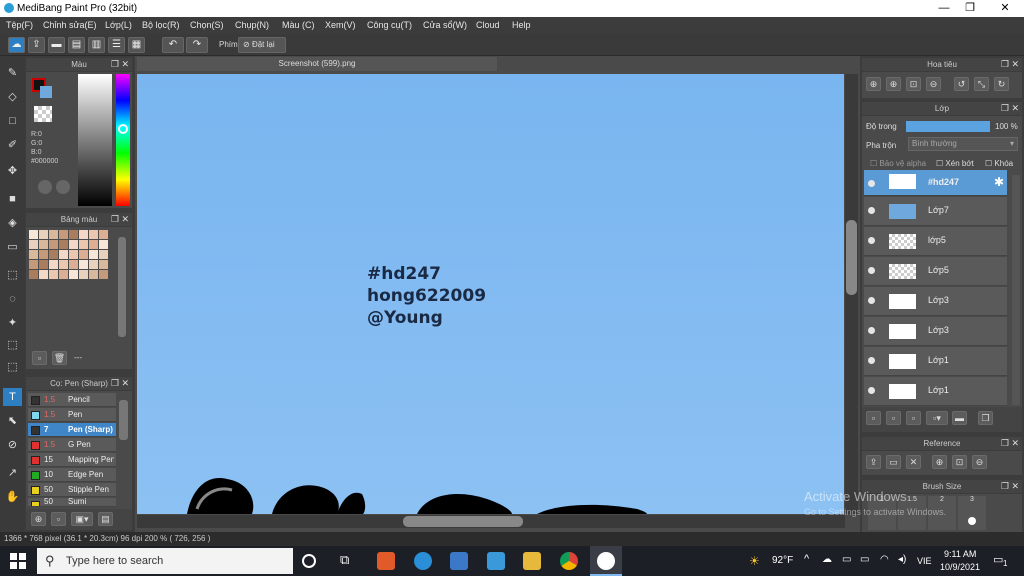 Image resolution: width=1024 pixels, height=576 pixels. What do you see at coordinates (972, 513) in the screenshot?
I see `brush-size-option: 3` at bounding box center [972, 513].